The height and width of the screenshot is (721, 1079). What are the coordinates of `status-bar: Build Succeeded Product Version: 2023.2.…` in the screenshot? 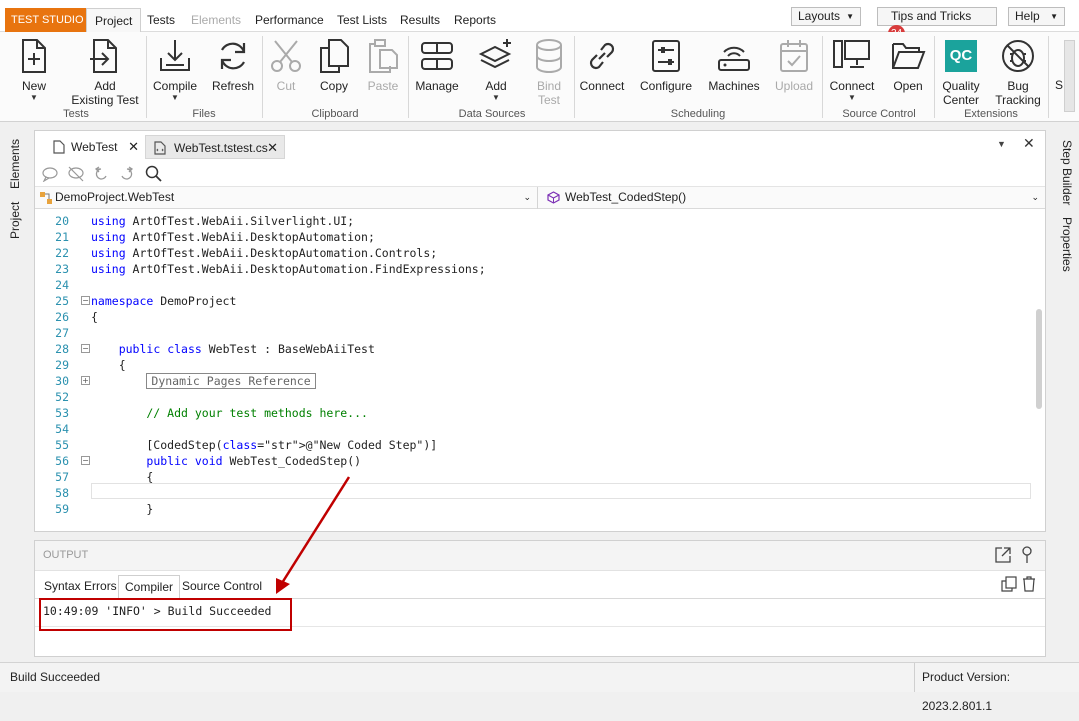 It's located at (539, 687).